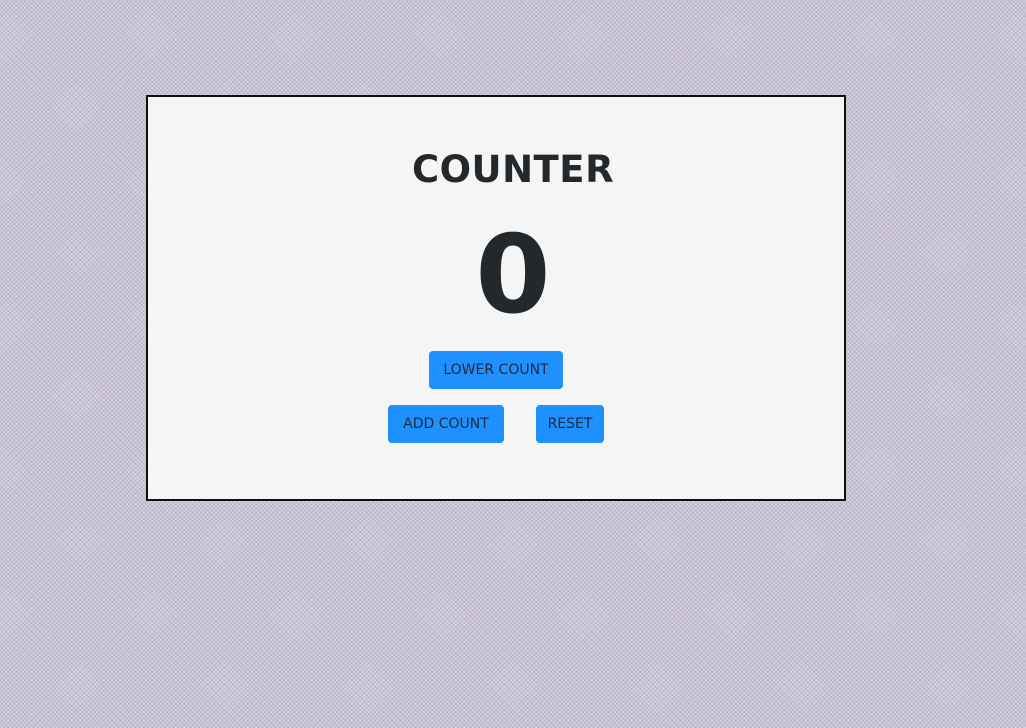 This screenshot has height=728, width=1026. What do you see at coordinates (446, 424) in the screenshot?
I see `add-count-button: ADD COUNT` at bounding box center [446, 424].